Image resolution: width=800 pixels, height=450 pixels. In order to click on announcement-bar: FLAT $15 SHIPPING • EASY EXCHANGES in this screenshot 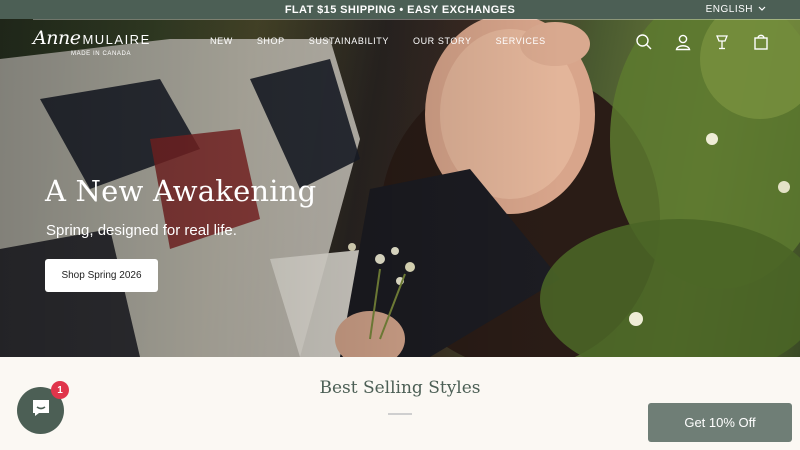, I will do `click(400, 9)`.